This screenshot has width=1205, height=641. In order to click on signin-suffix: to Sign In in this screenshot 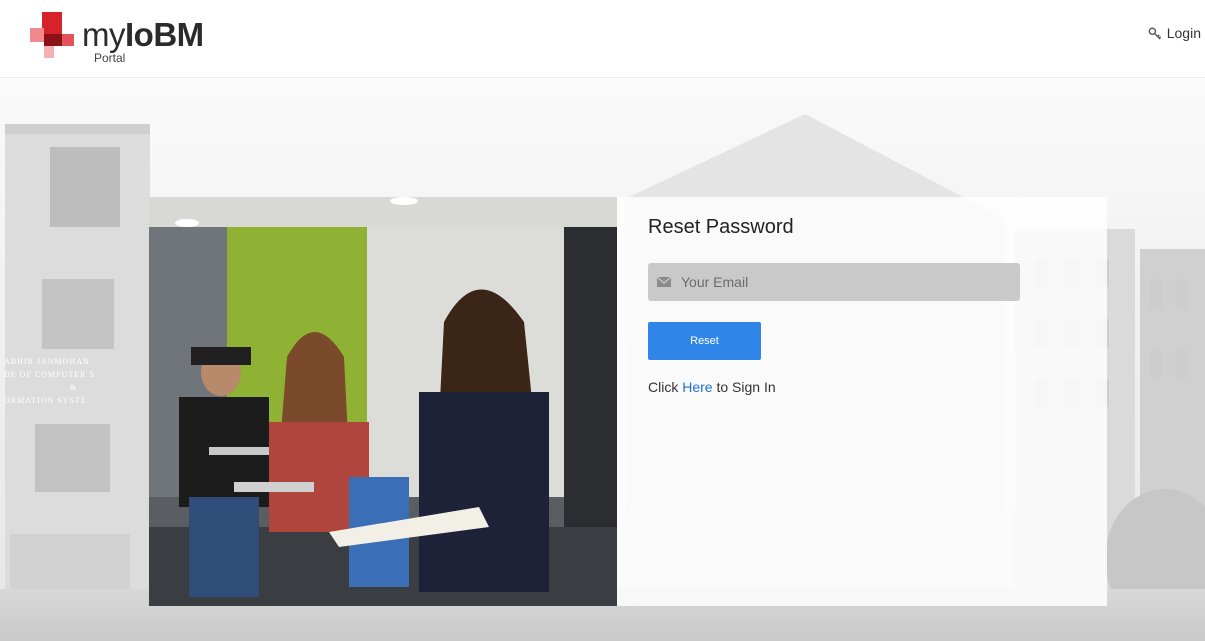, I will do `click(746, 387)`.